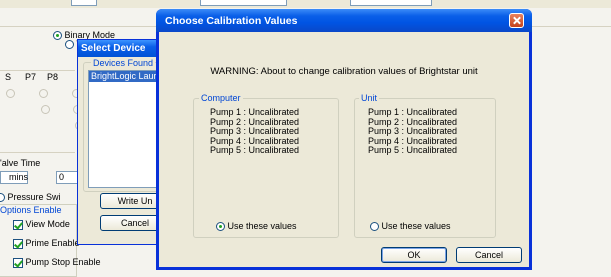 The height and width of the screenshot is (277, 611). I want to click on radio-unselected-icon, so click(374, 227).